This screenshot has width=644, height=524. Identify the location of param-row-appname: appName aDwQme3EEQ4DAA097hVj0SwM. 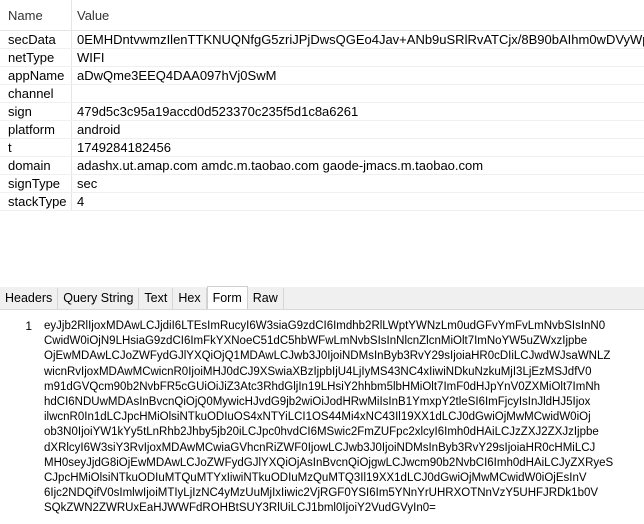
(322, 76).